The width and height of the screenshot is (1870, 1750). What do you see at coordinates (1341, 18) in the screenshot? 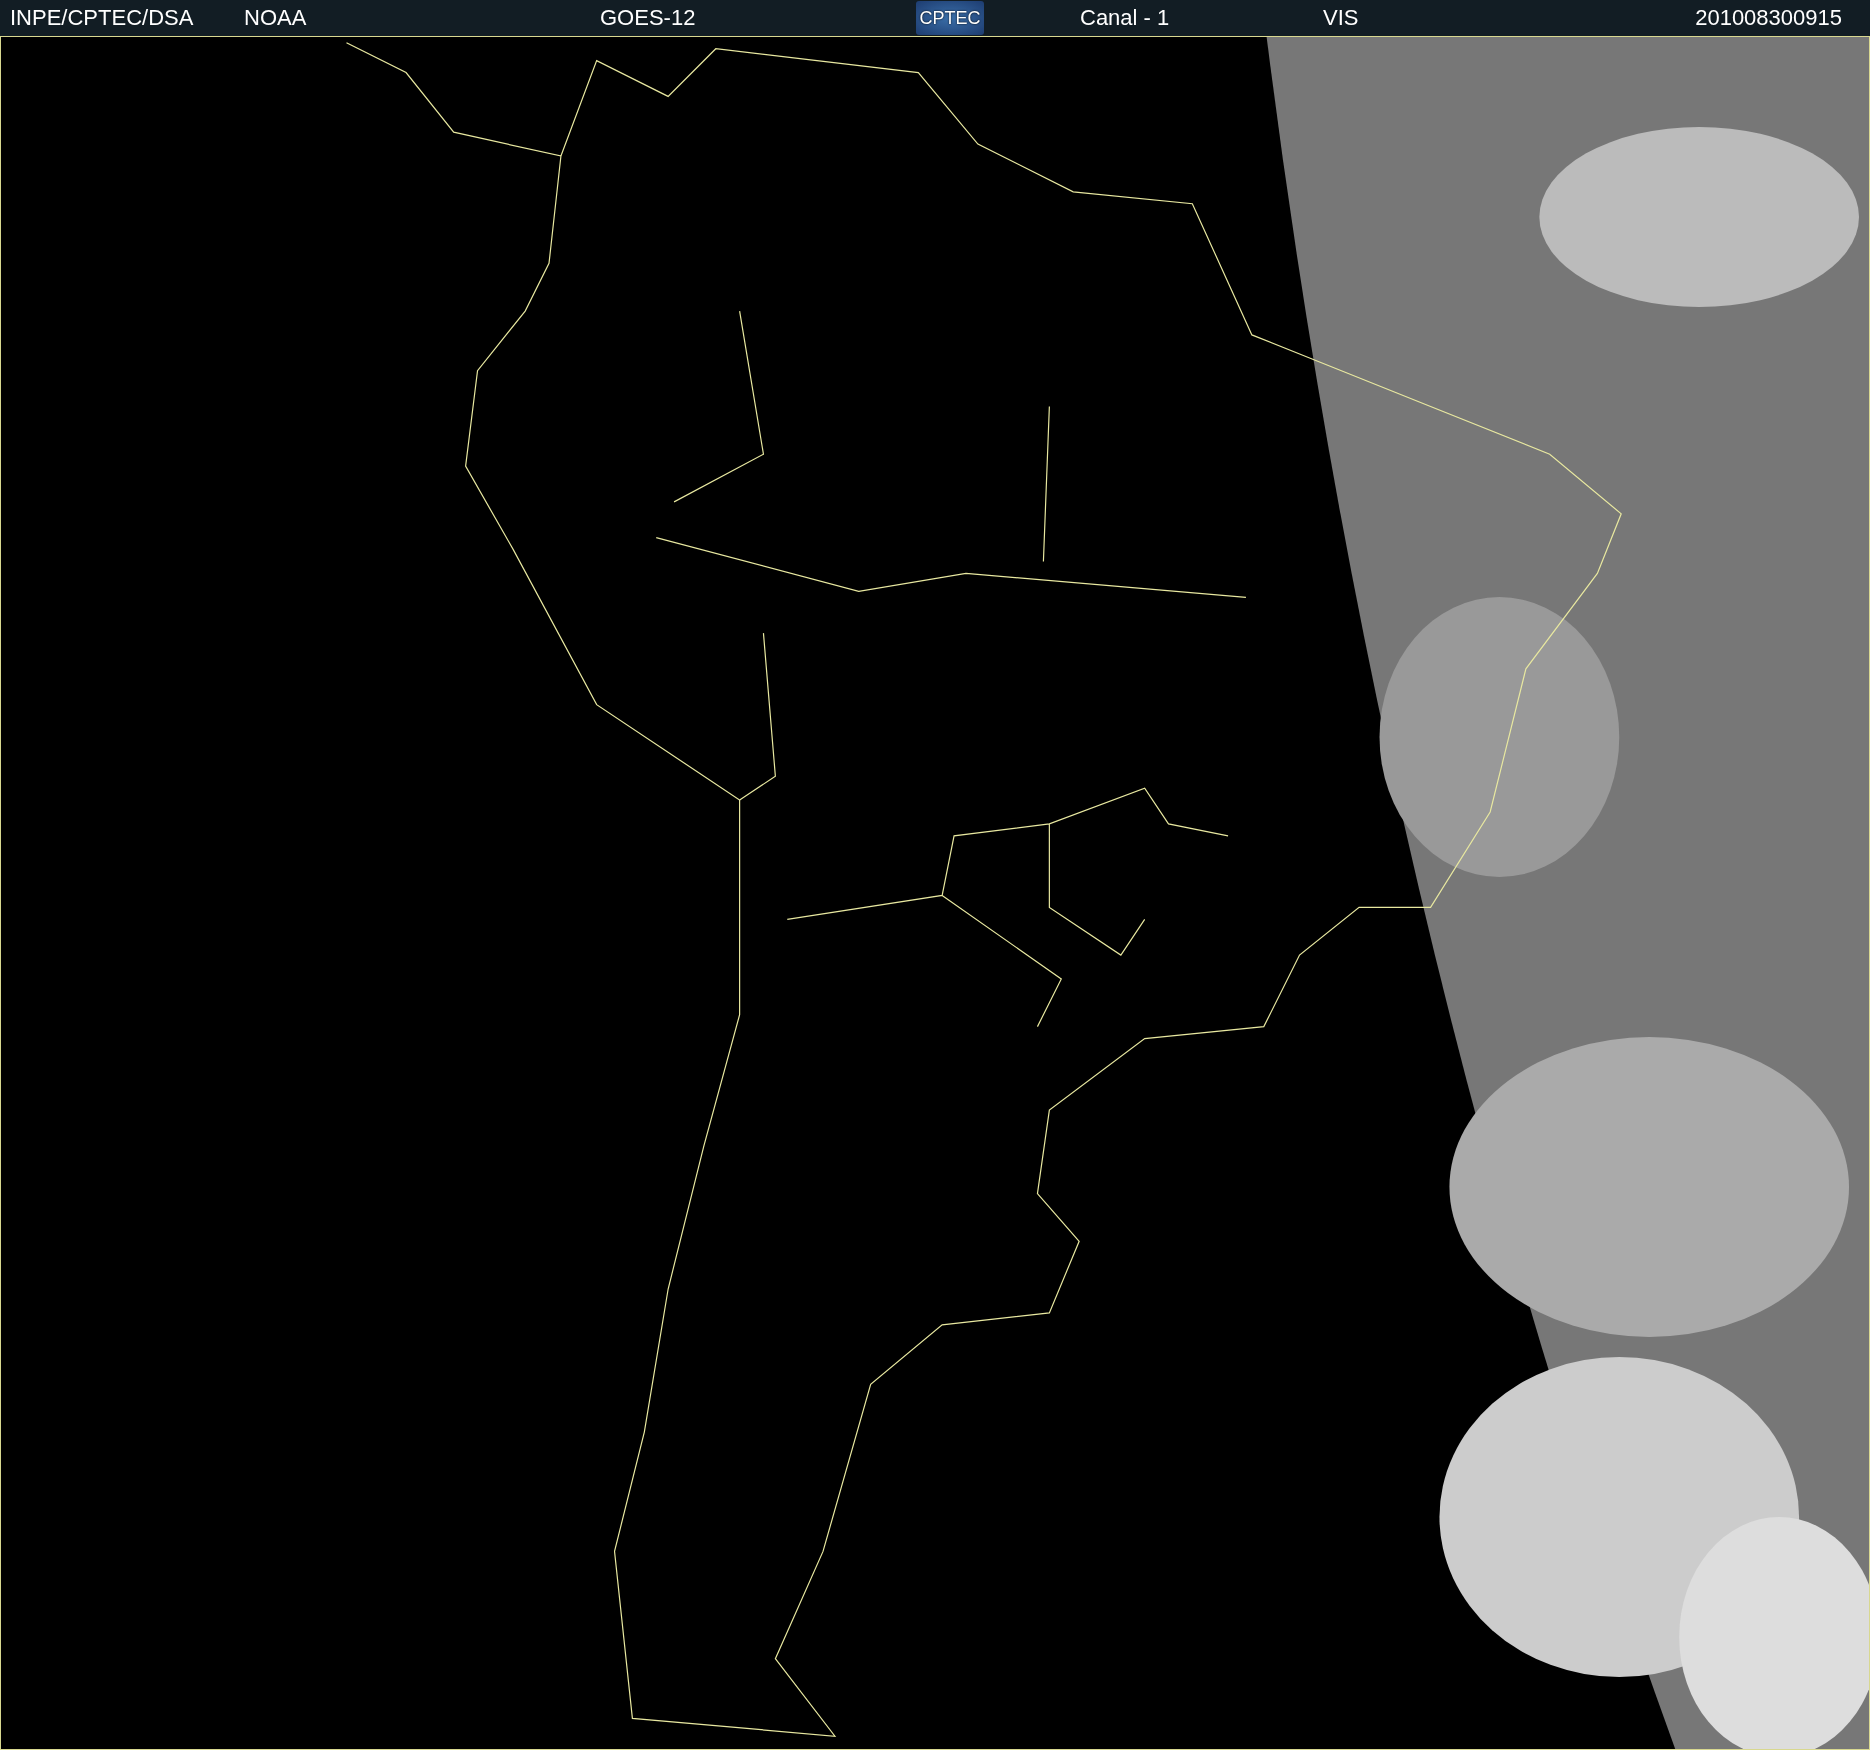
I see `band-label: VIS` at bounding box center [1341, 18].